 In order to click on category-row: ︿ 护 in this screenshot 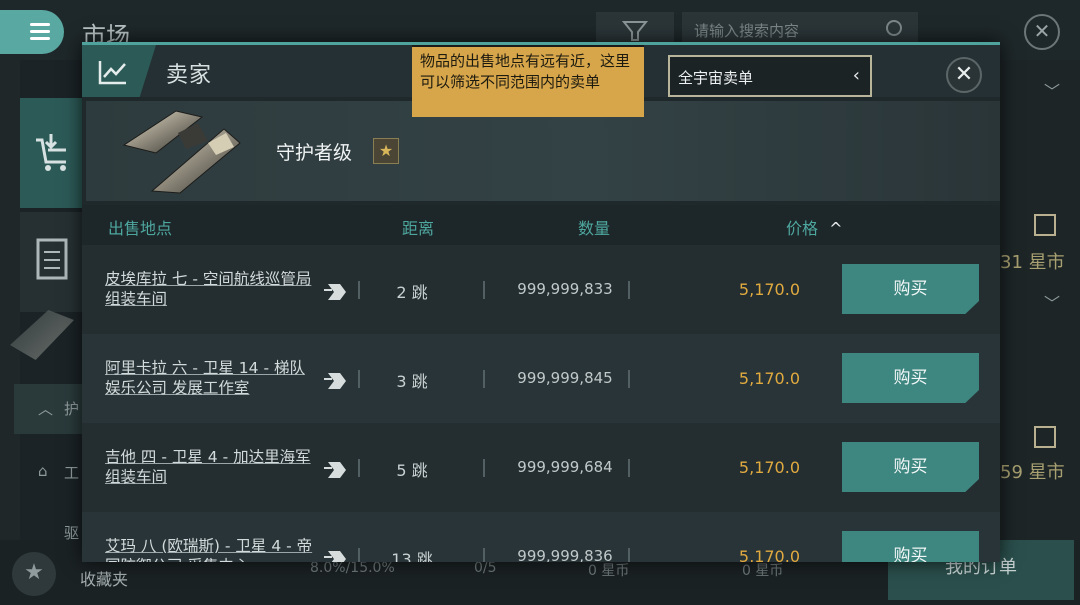, I will do `click(49, 409)`.